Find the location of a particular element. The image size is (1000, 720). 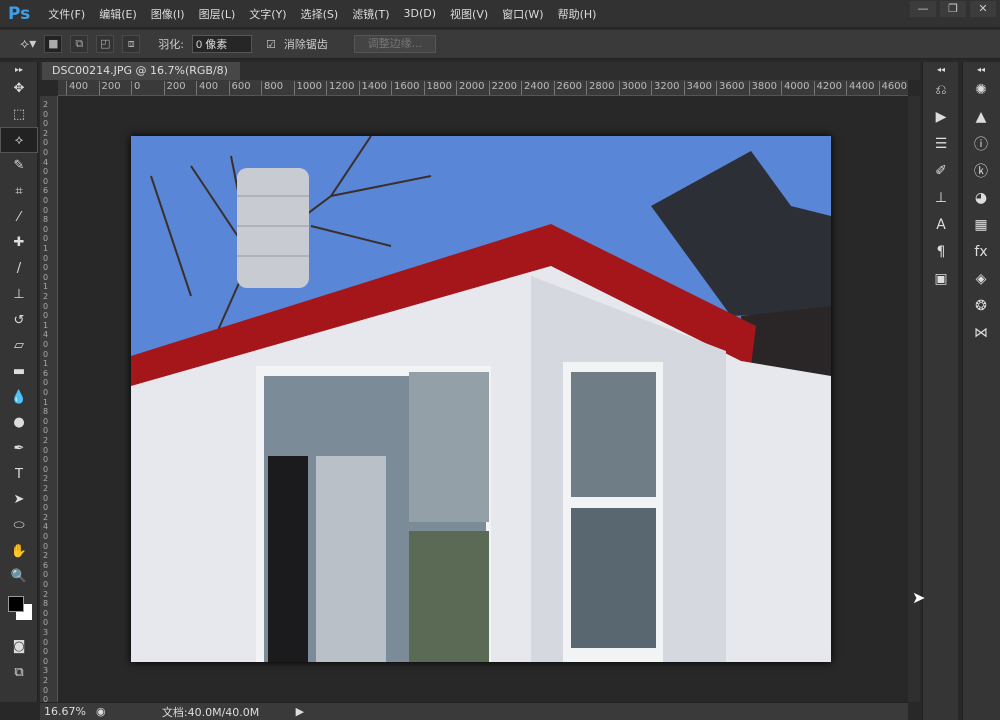

menu-layer: 图层(L) is located at coordinates (217, 14).